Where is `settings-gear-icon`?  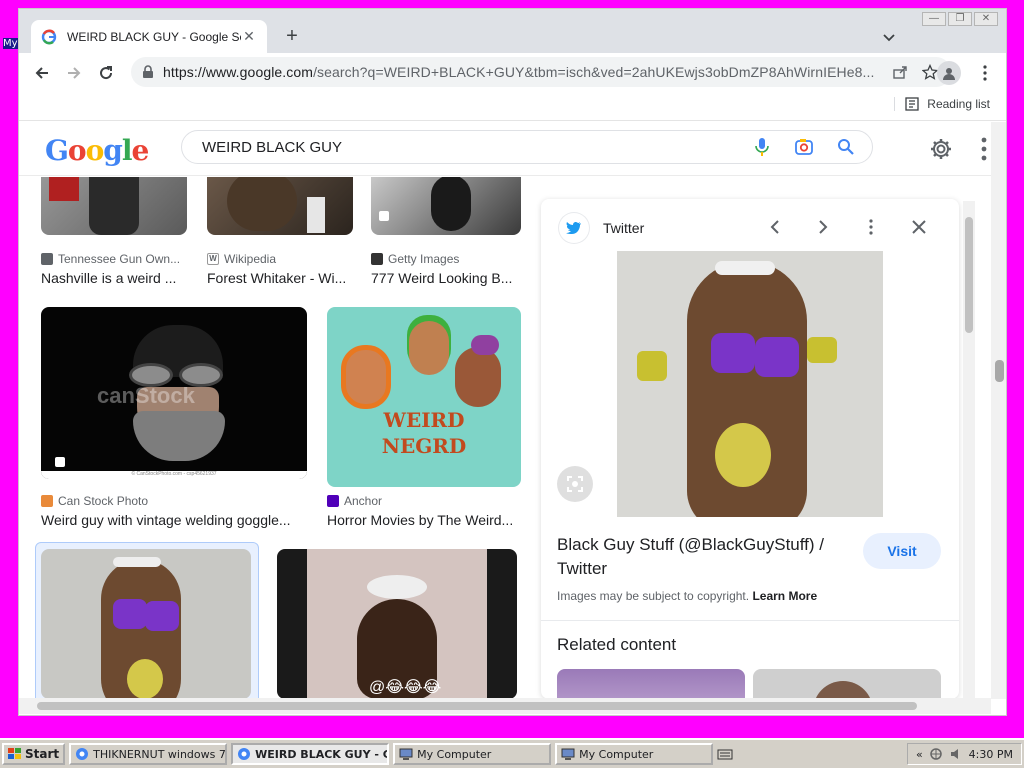
settings-gear-icon is located at coordinates (941, 149).